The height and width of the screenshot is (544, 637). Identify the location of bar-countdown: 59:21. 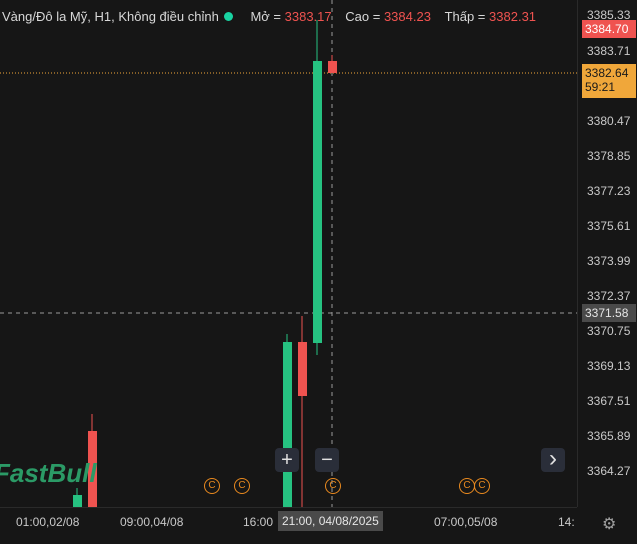
(600, 87).